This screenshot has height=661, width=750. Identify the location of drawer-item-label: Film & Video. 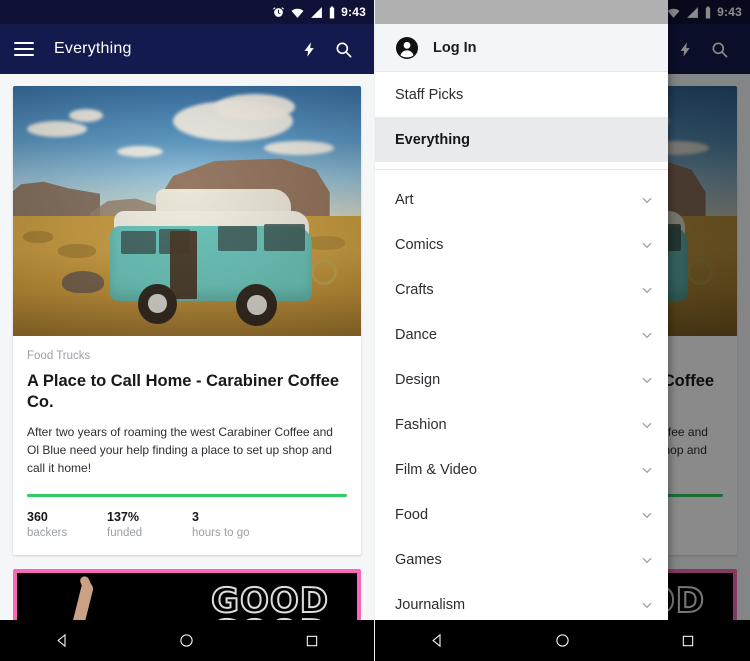
(436, 469).